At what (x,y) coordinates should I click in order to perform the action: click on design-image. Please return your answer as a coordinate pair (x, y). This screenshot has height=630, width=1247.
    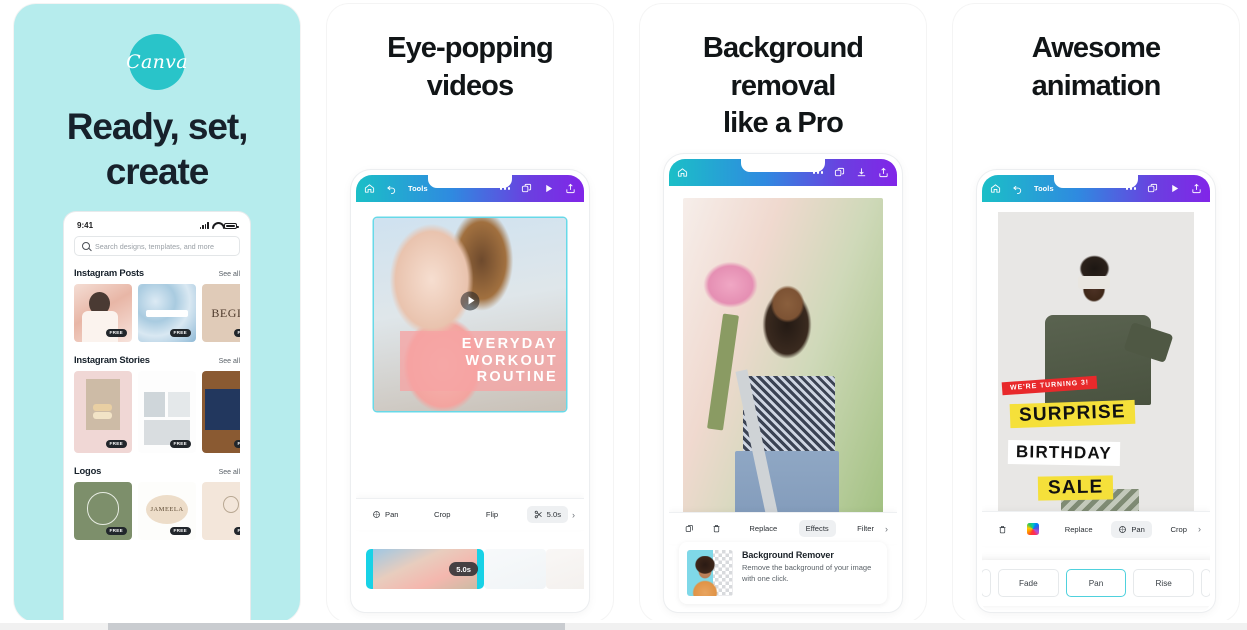
    Looking at the image, I should click on (783, 369).